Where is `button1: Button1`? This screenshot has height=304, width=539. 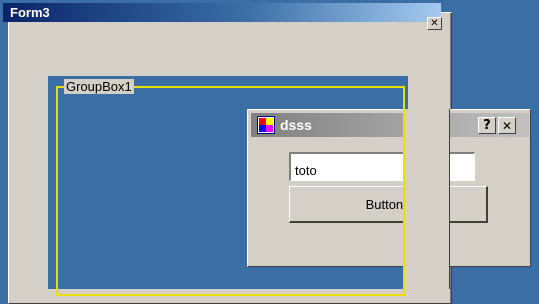 button1: Button1 is located at coordinates (388, 204).